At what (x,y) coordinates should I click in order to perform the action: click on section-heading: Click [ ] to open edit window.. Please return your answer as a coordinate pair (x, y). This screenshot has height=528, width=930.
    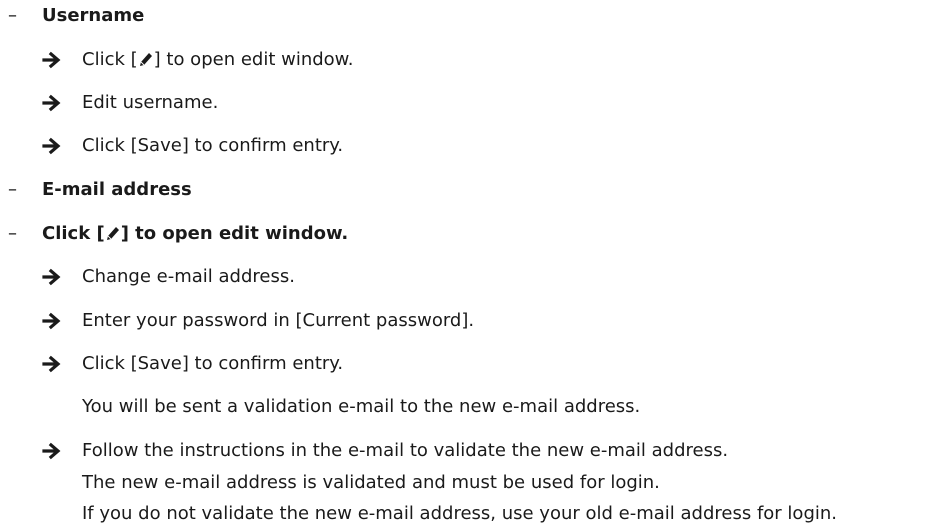
    Looking at the image, I should click on (195, 234).